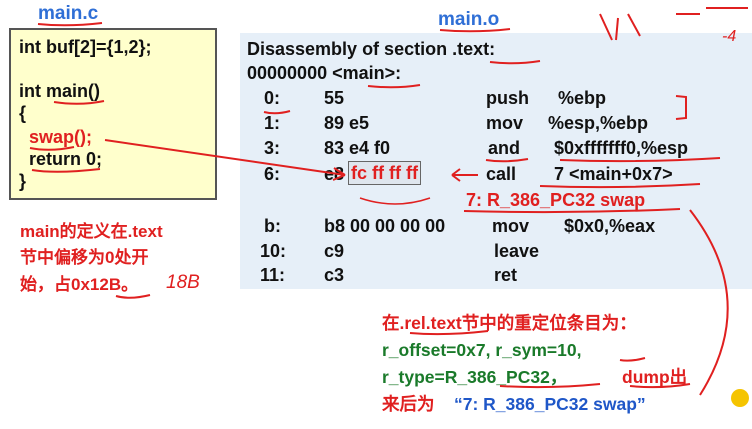  What do you see at coordinates (681, 107) in the screenshot?
I see `prologue-bracket` at bounding box center [681, 107].